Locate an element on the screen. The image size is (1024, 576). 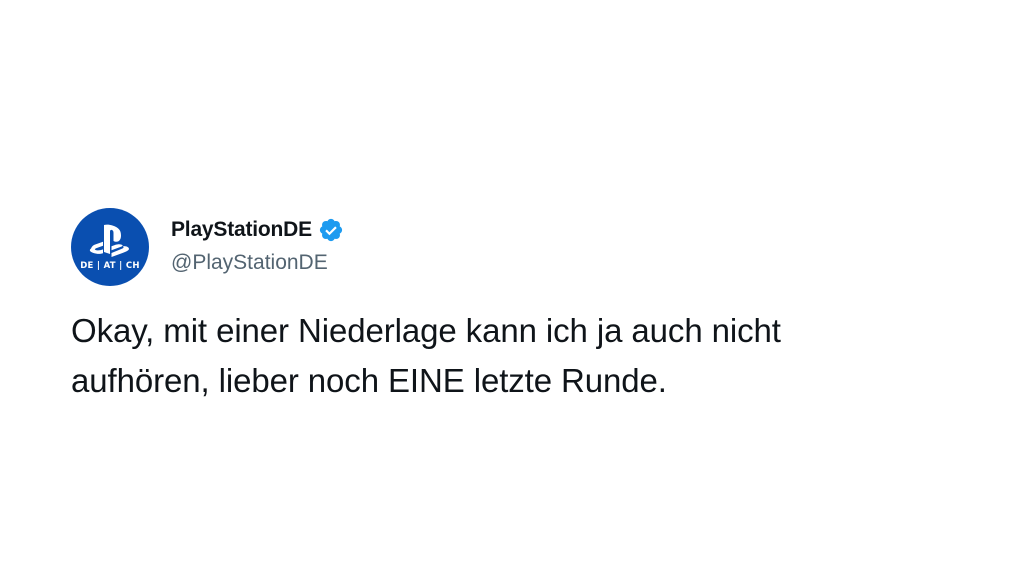
tweet-text-line: aufhören, lieber noch EINE letzte Runde. is located at coordinates (369, 380).